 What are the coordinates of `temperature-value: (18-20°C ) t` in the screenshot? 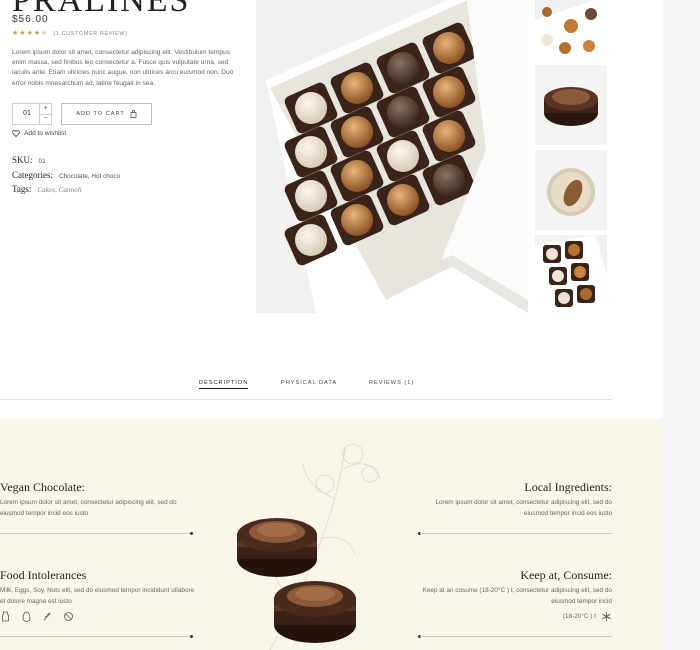 It's located at (579, 616).